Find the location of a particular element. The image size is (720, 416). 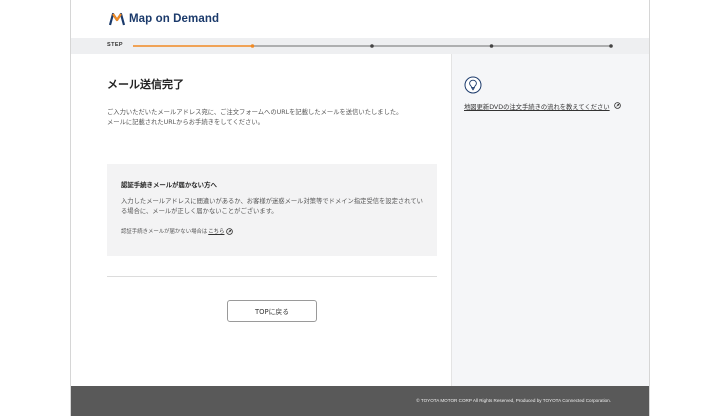

description-line-2: メールに記載されたURLからお手続きをしてください。 is located at coordinates (185, 122).